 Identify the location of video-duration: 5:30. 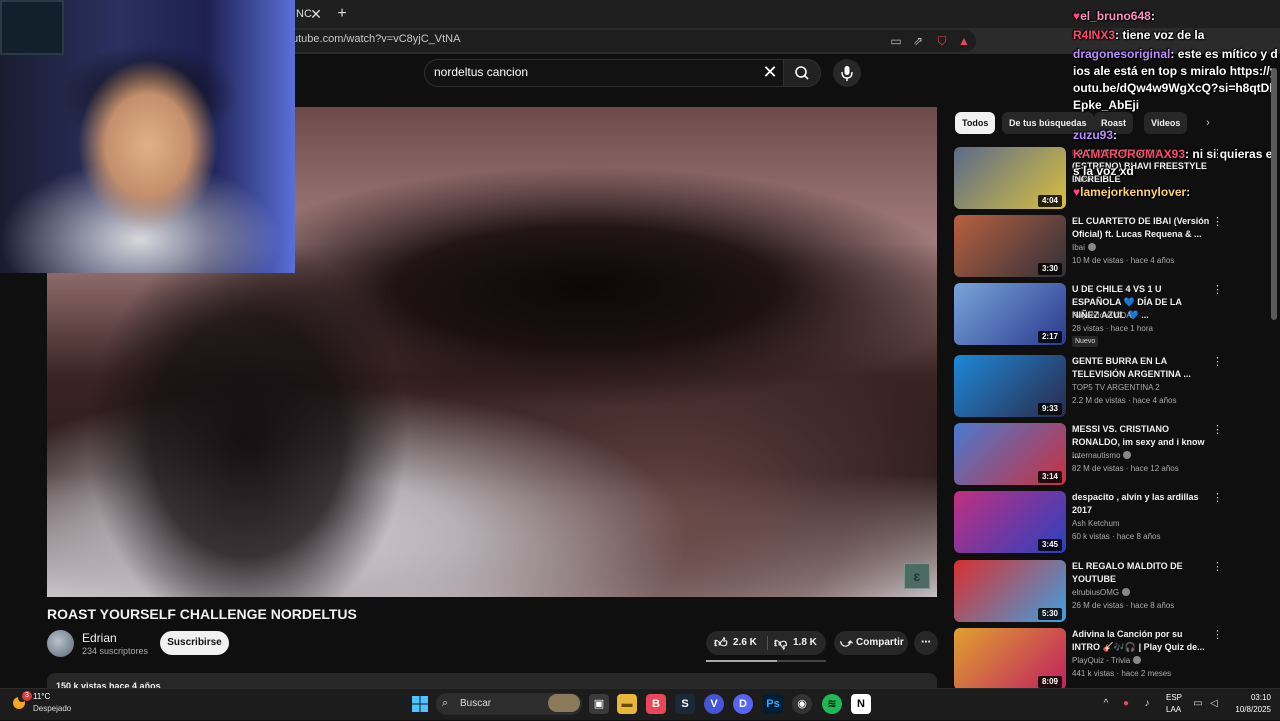
(1050, 614).